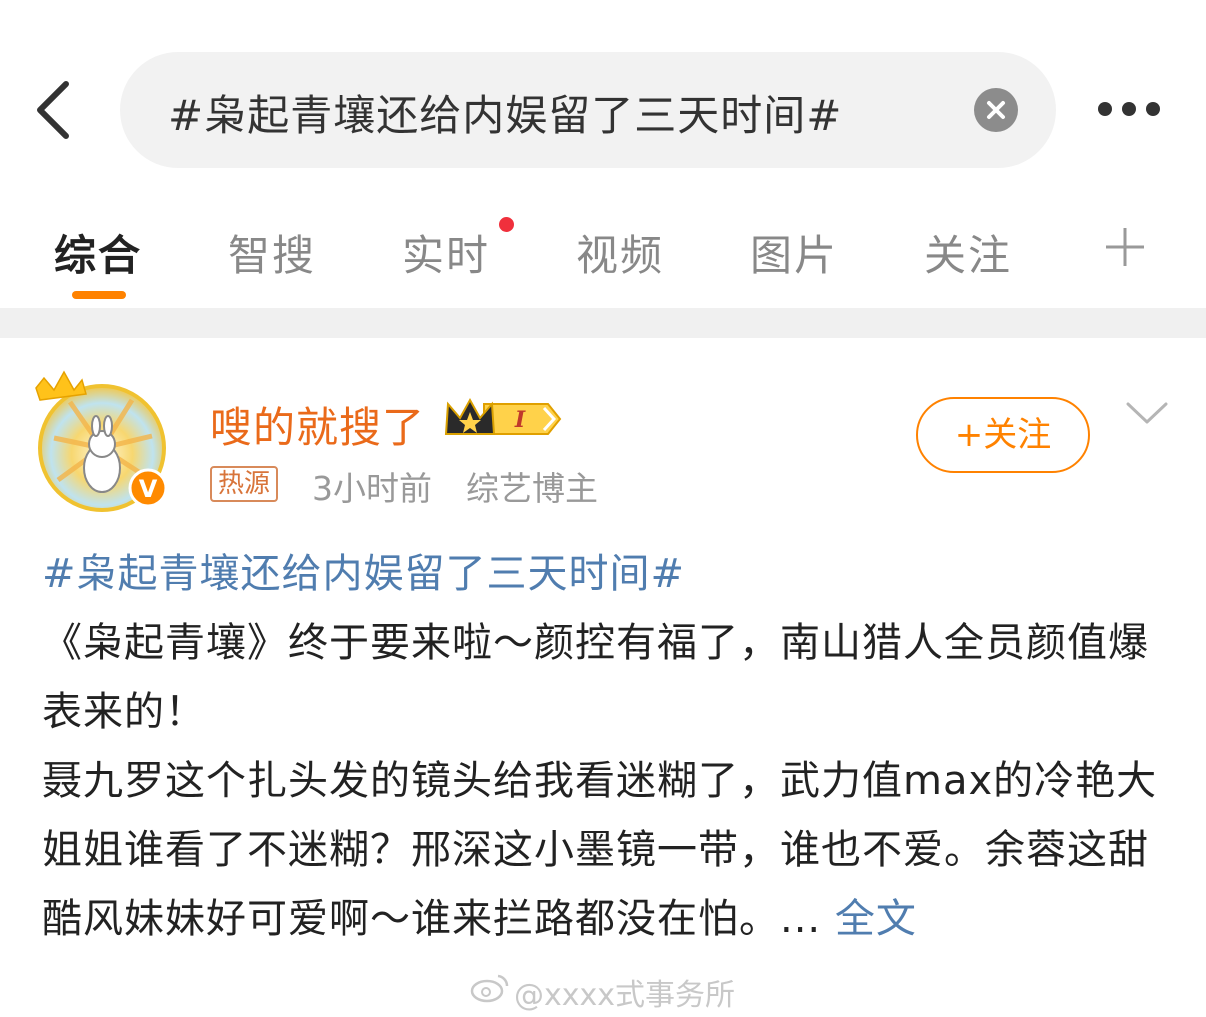 The image size is (1206, 1017). I want to click on post-hashtag: #枭起青壤还给内娱留了三天时间#, so click(607, 574).